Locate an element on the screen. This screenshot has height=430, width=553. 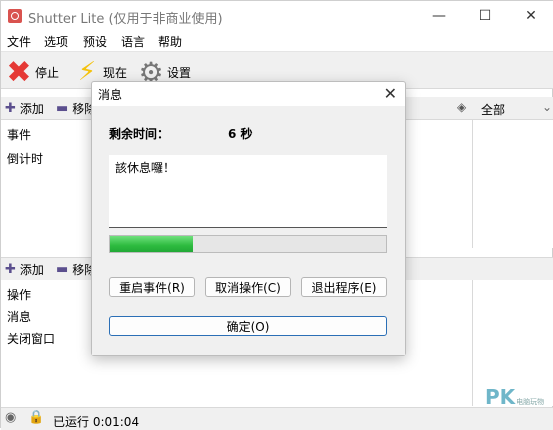
event-filter-select: 全部 ⌄ is located at coordinates (514, 108).